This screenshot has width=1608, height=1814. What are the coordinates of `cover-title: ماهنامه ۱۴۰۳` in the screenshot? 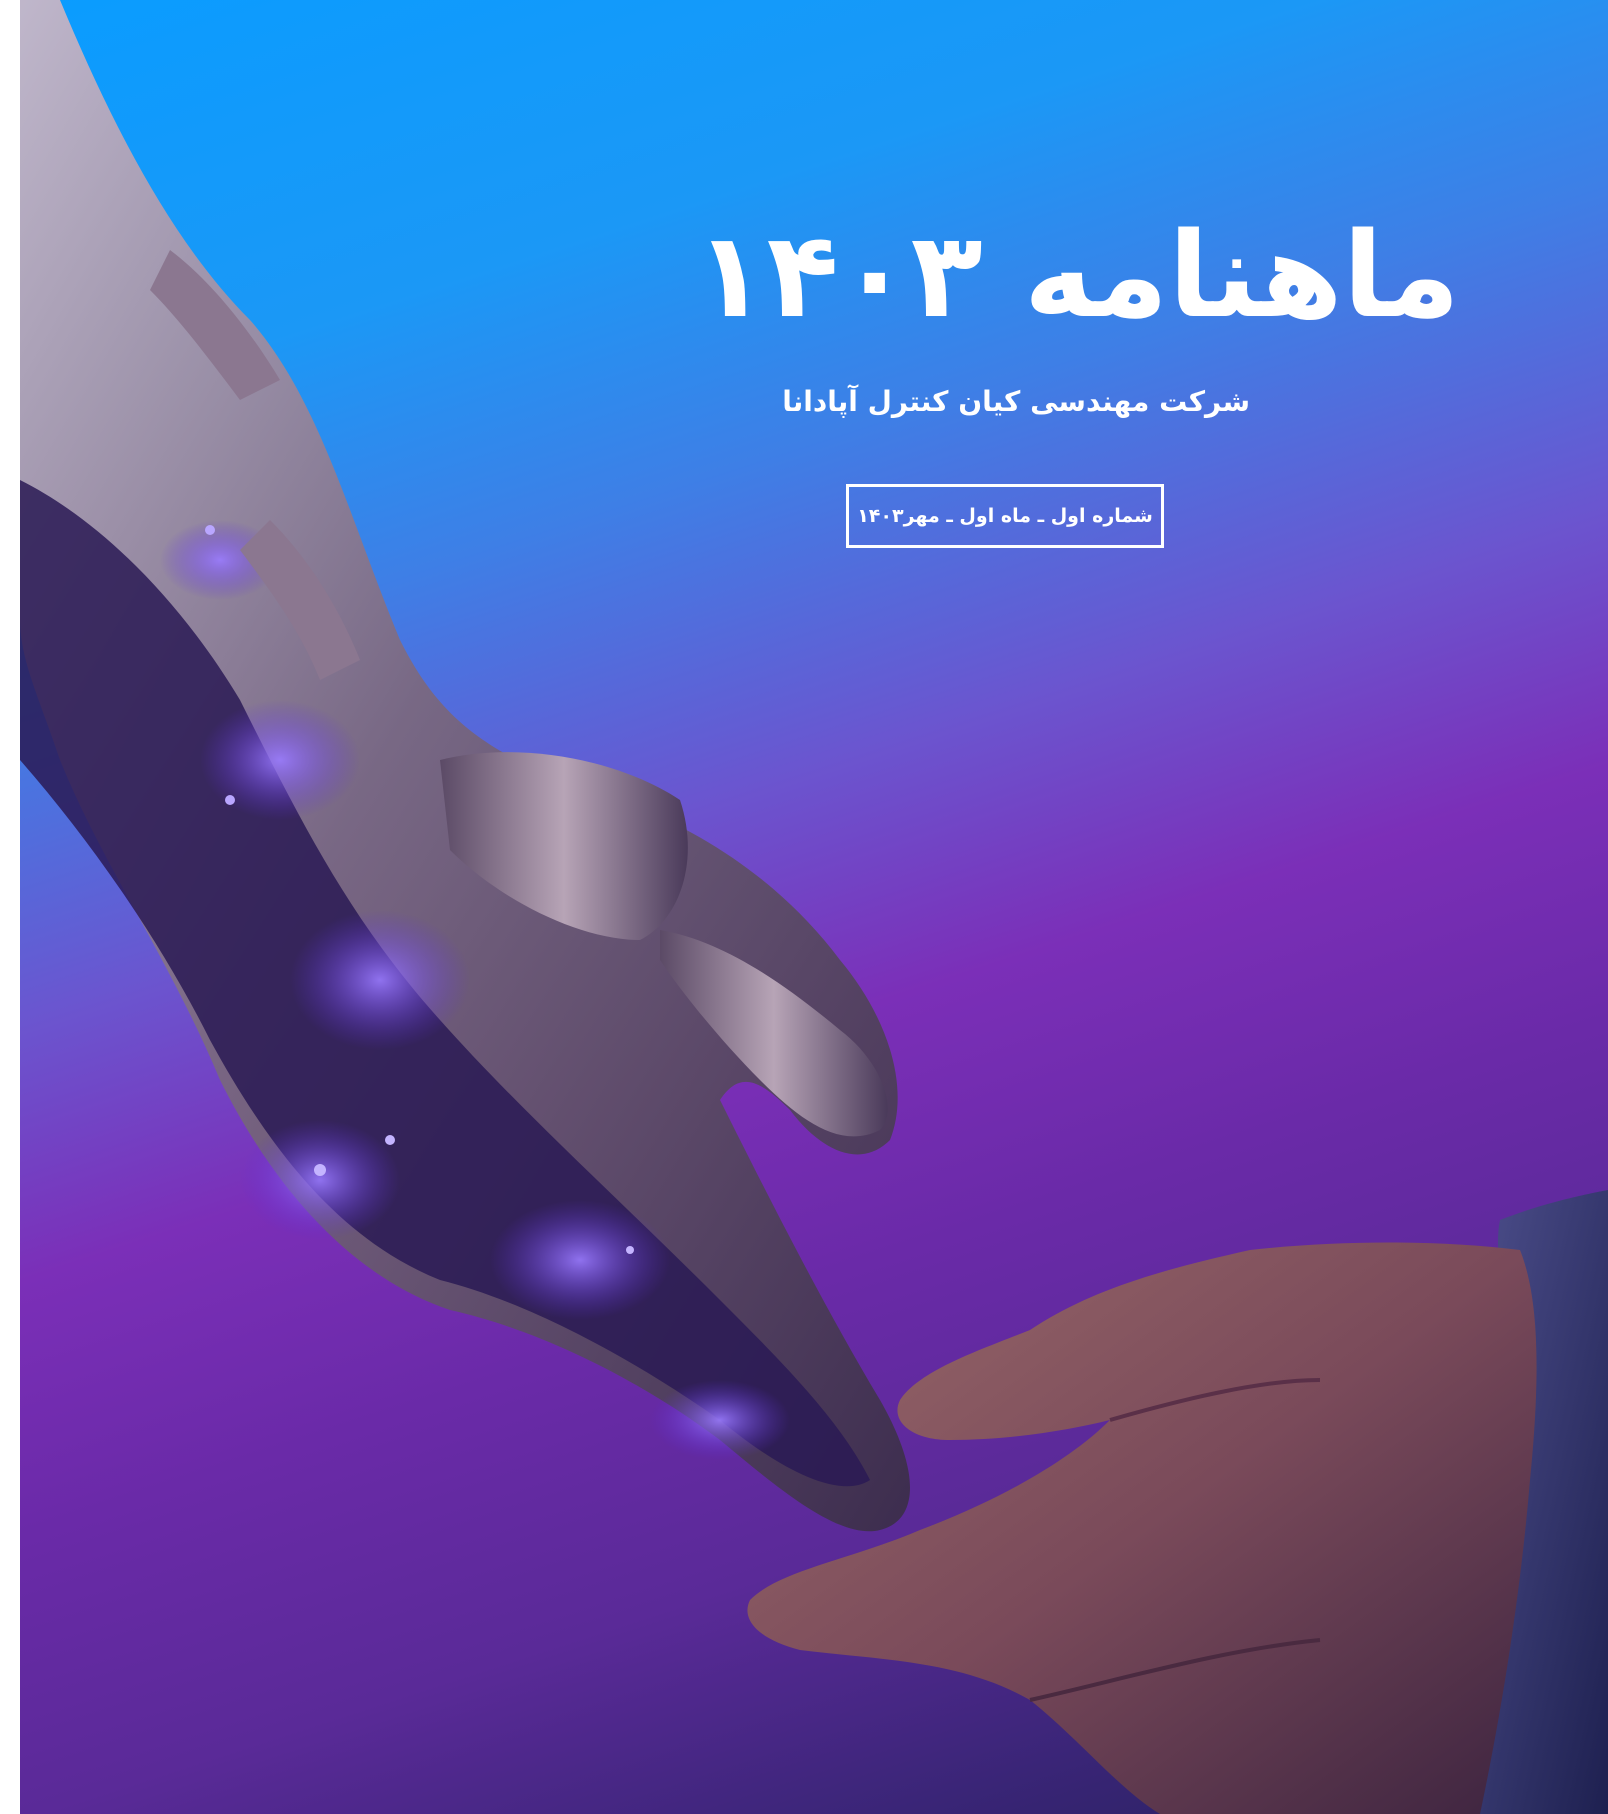 It's located at (1077, 275).